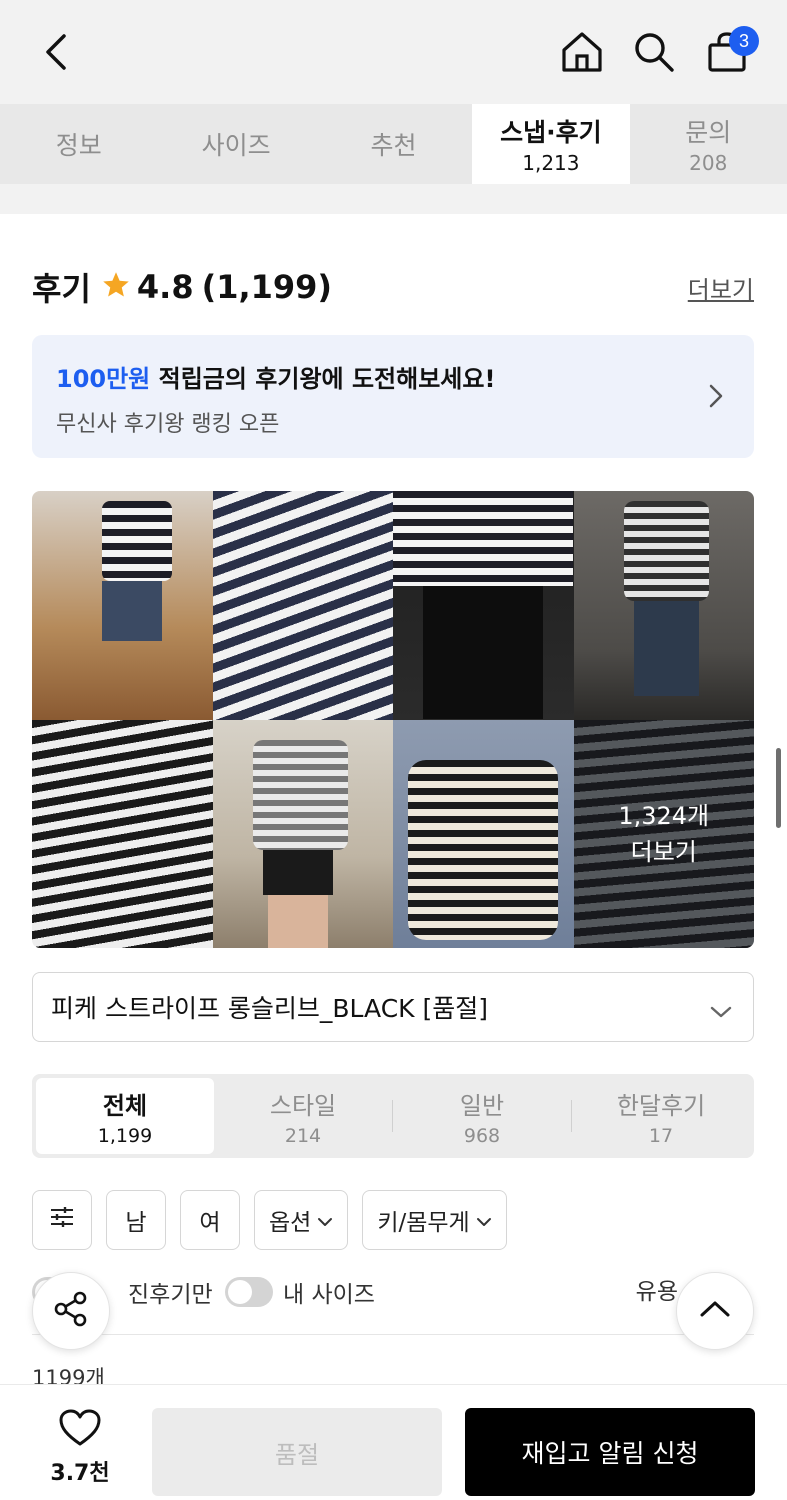 This screenshot has width=787, height=1500. I want to click on chip-label: 남, so click(136, 1223).